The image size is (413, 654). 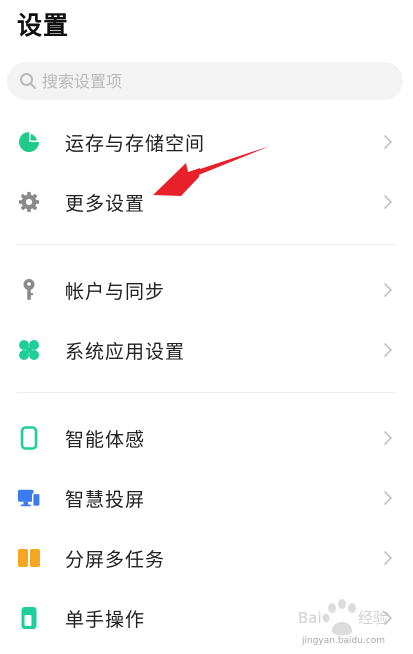 What do you see at coordinates (29, 290) in the screenshot?
I see `key-icon` at bounding box center [29, 290].